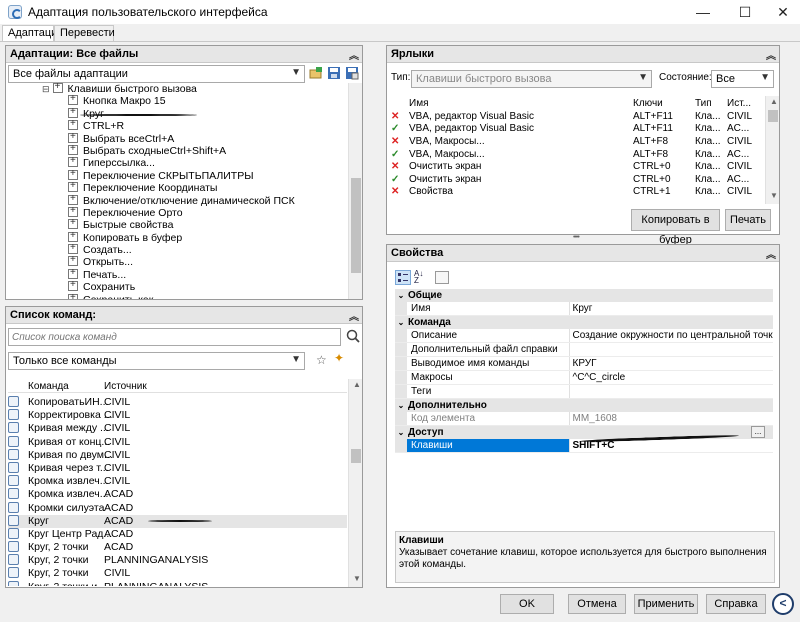 The image size is (800, 622). I want to click on property-row: Код элемента MM_1608, so click(584, 419).